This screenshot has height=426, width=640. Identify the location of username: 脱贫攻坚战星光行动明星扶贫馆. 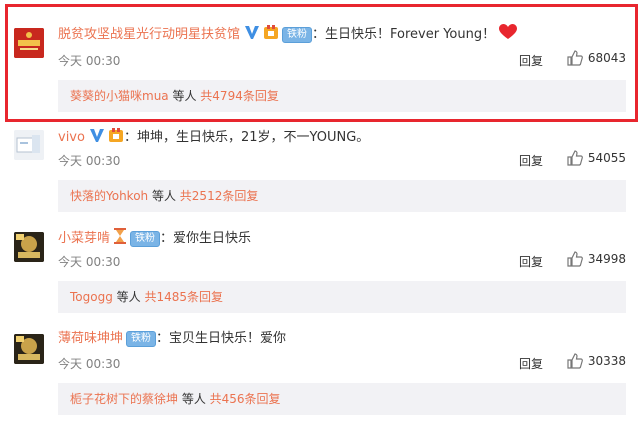
(149, 35).